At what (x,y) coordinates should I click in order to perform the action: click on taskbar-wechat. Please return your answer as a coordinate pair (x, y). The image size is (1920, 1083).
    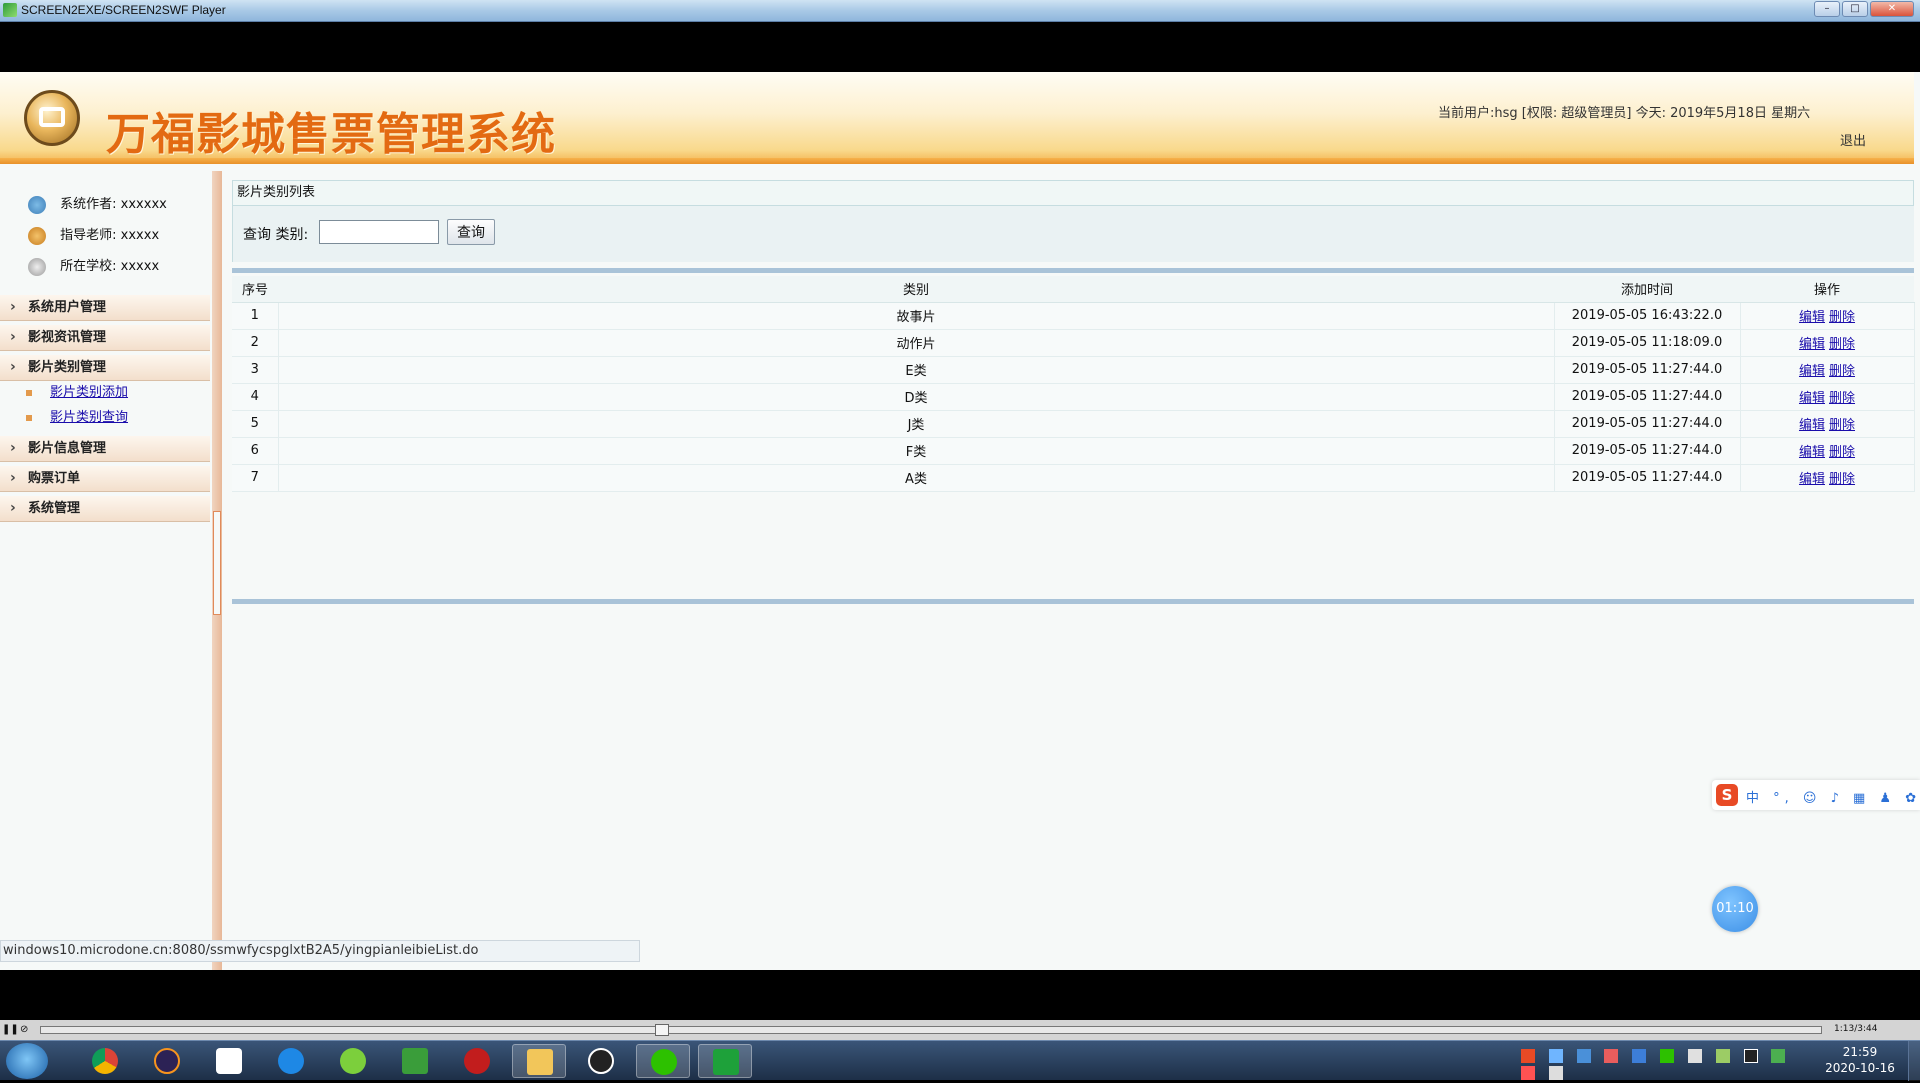
    Looking at the image, I should click on (663, 1061).